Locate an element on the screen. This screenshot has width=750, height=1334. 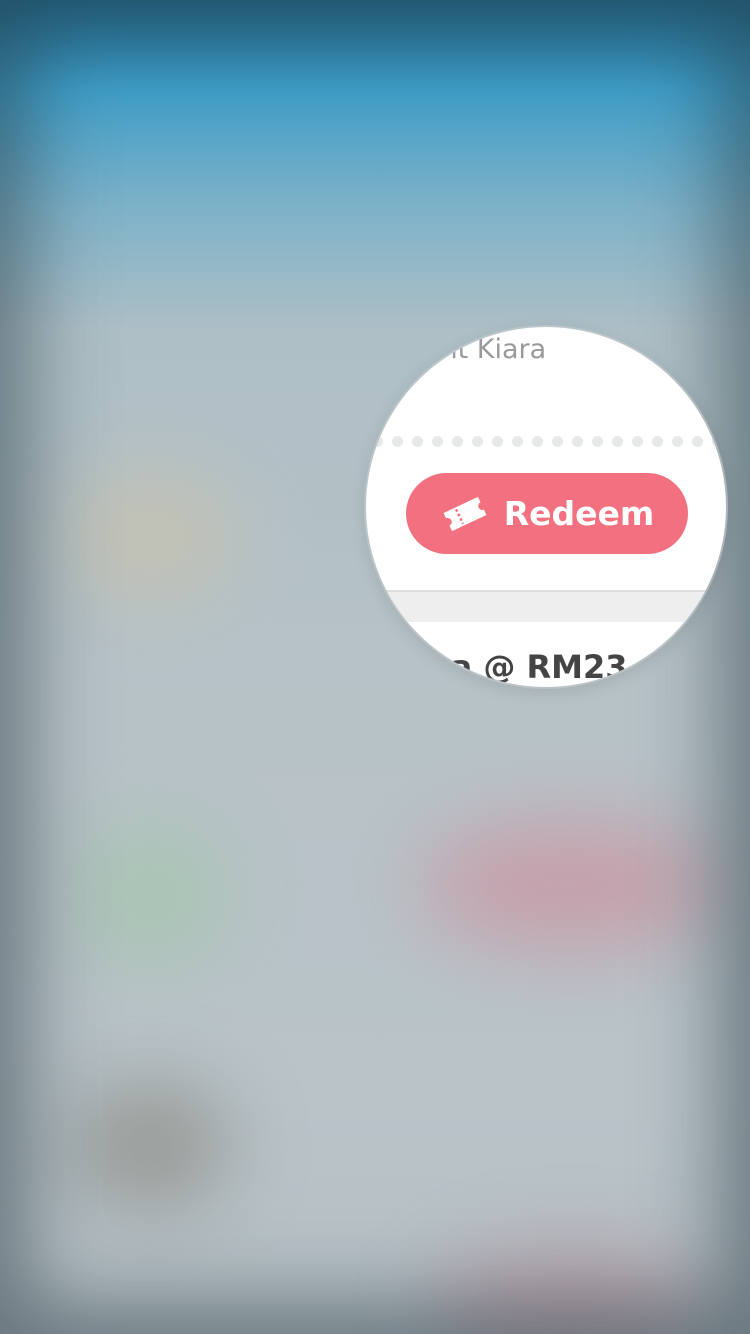
redeem-label: Redeem is located at coordinates (579, 513).